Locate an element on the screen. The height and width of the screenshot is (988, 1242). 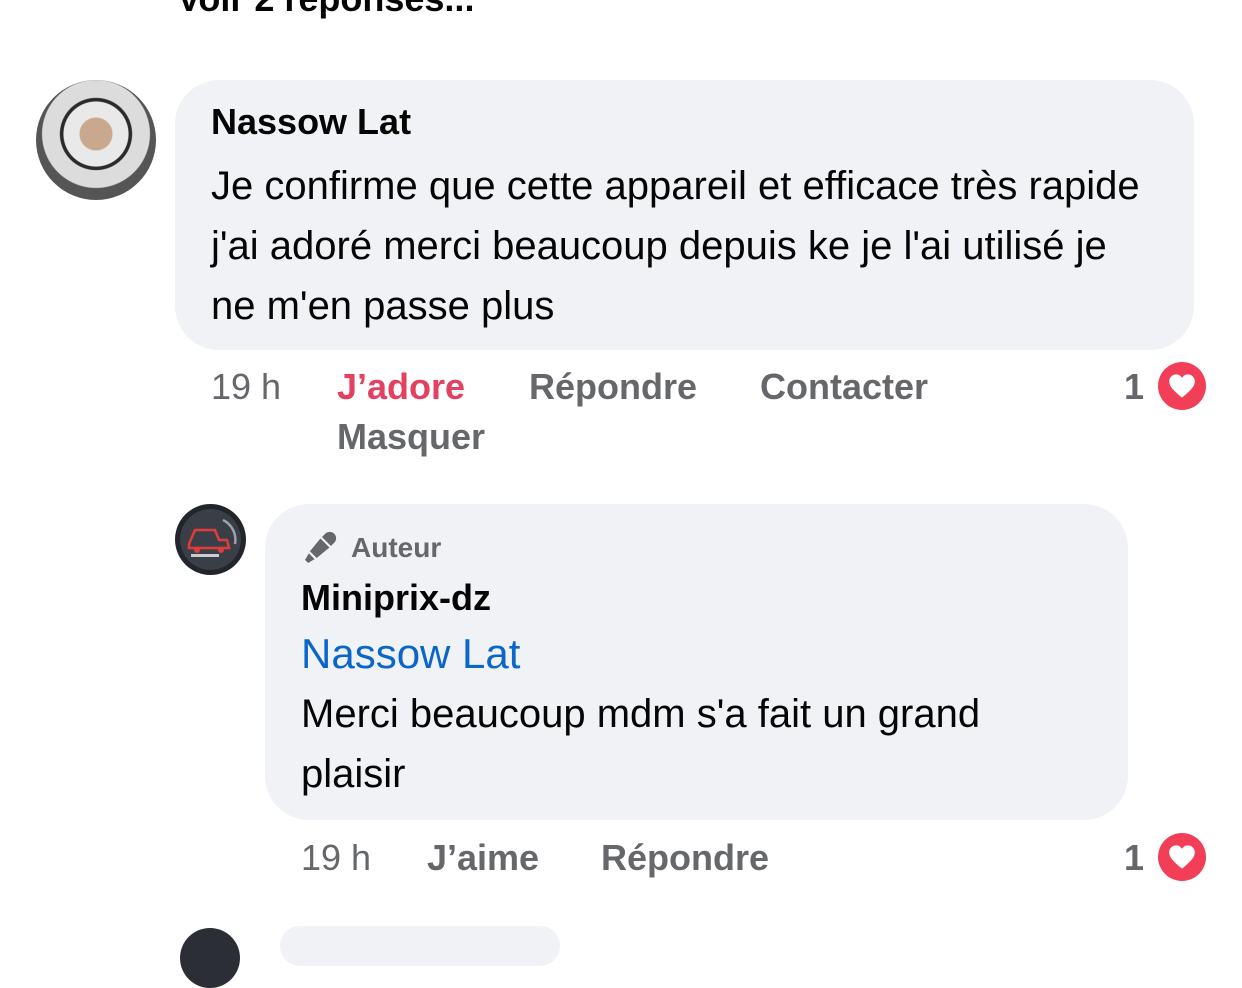
shop-logo-icon is located at coordinates (212, 537).